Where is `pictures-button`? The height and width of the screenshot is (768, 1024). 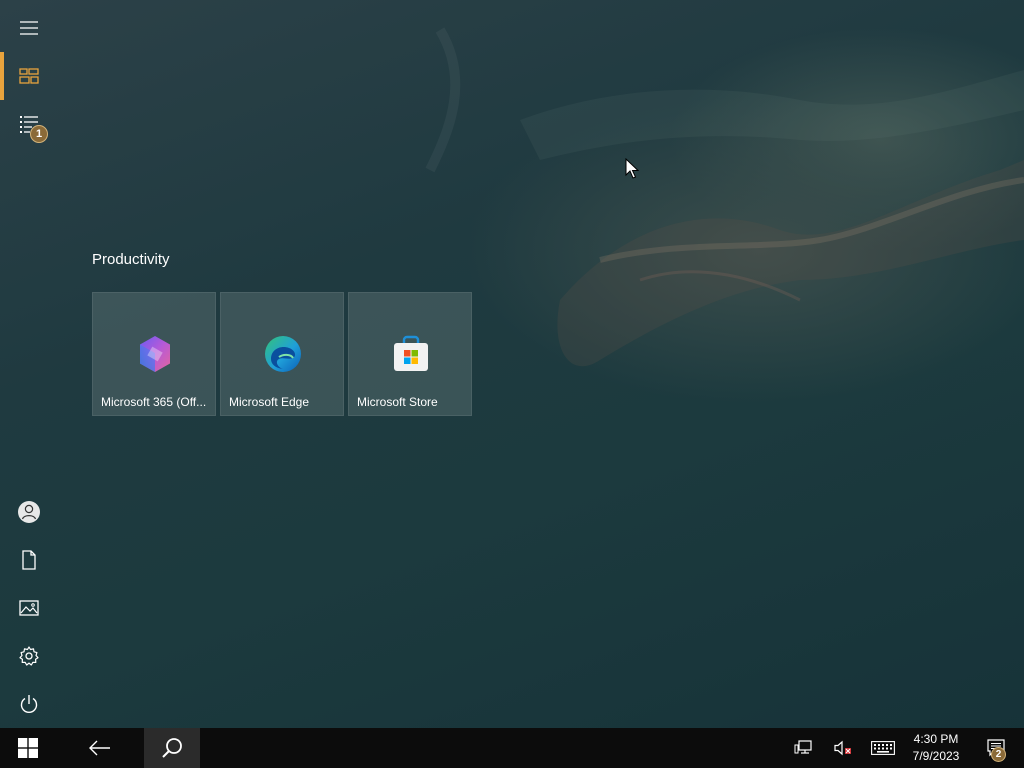 pictures-button is located at coordinates (29, 608).